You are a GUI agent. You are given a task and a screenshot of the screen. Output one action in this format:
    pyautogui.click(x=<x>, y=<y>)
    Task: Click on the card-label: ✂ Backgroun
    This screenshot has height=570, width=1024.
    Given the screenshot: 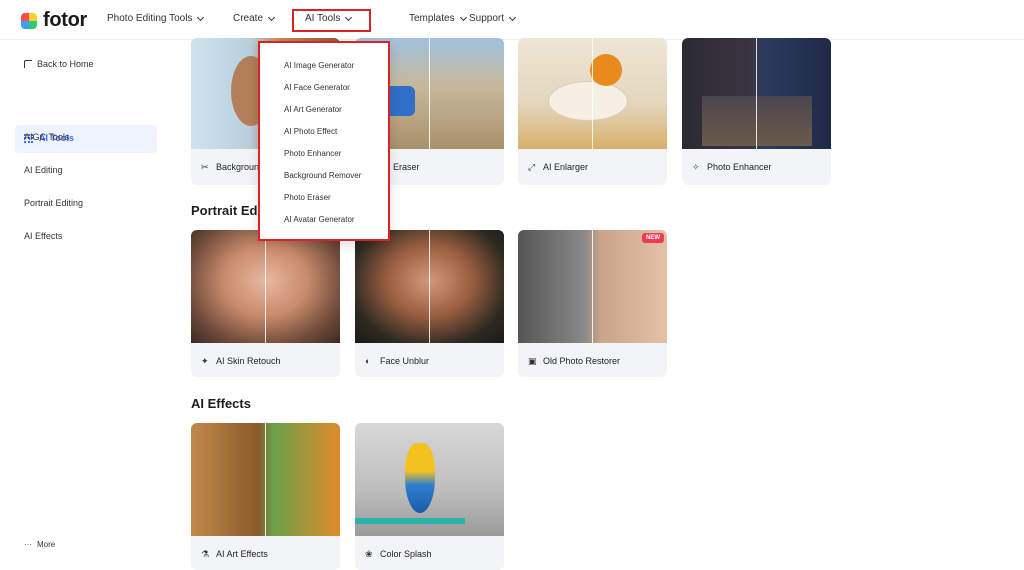 What is the action you would take?
    pyautogui.click(x=230, y=167)
    